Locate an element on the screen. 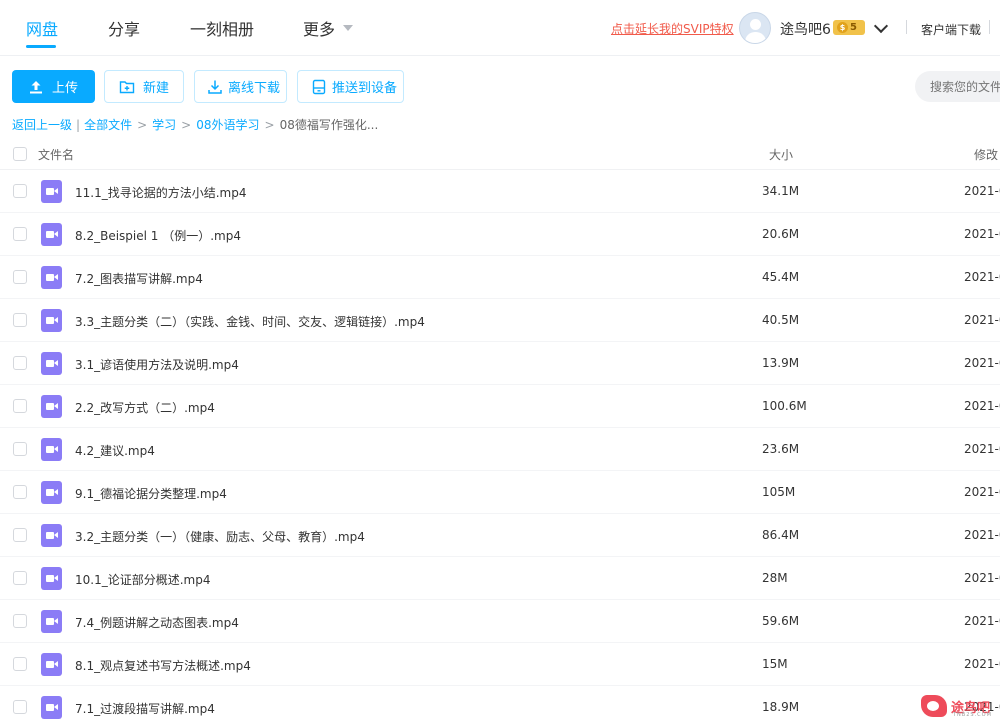 The width and height of the screenshot is (1000, 721). table-row: 3.1_谚语使用方法及说明.mp4 13.9M 2021-0 is located at coordinates (500, 363).